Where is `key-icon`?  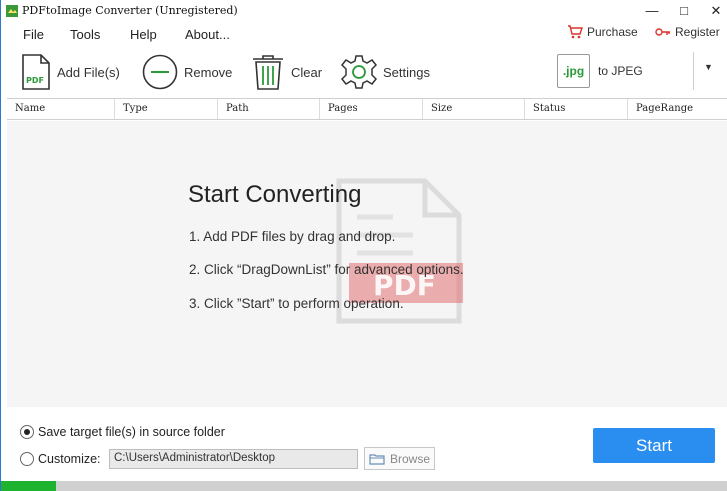 key-icon is located at coordinates (662, 32).